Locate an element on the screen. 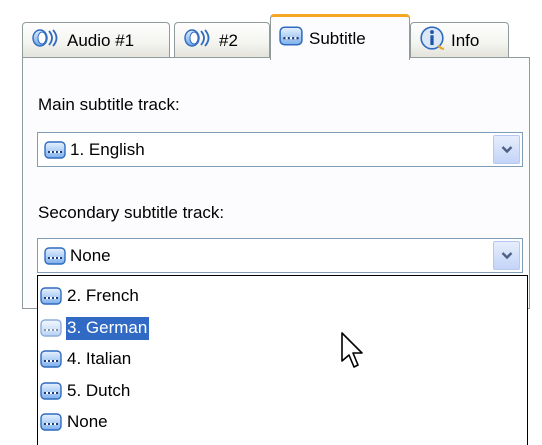  list-item: None is located at coordinates (75, 422).